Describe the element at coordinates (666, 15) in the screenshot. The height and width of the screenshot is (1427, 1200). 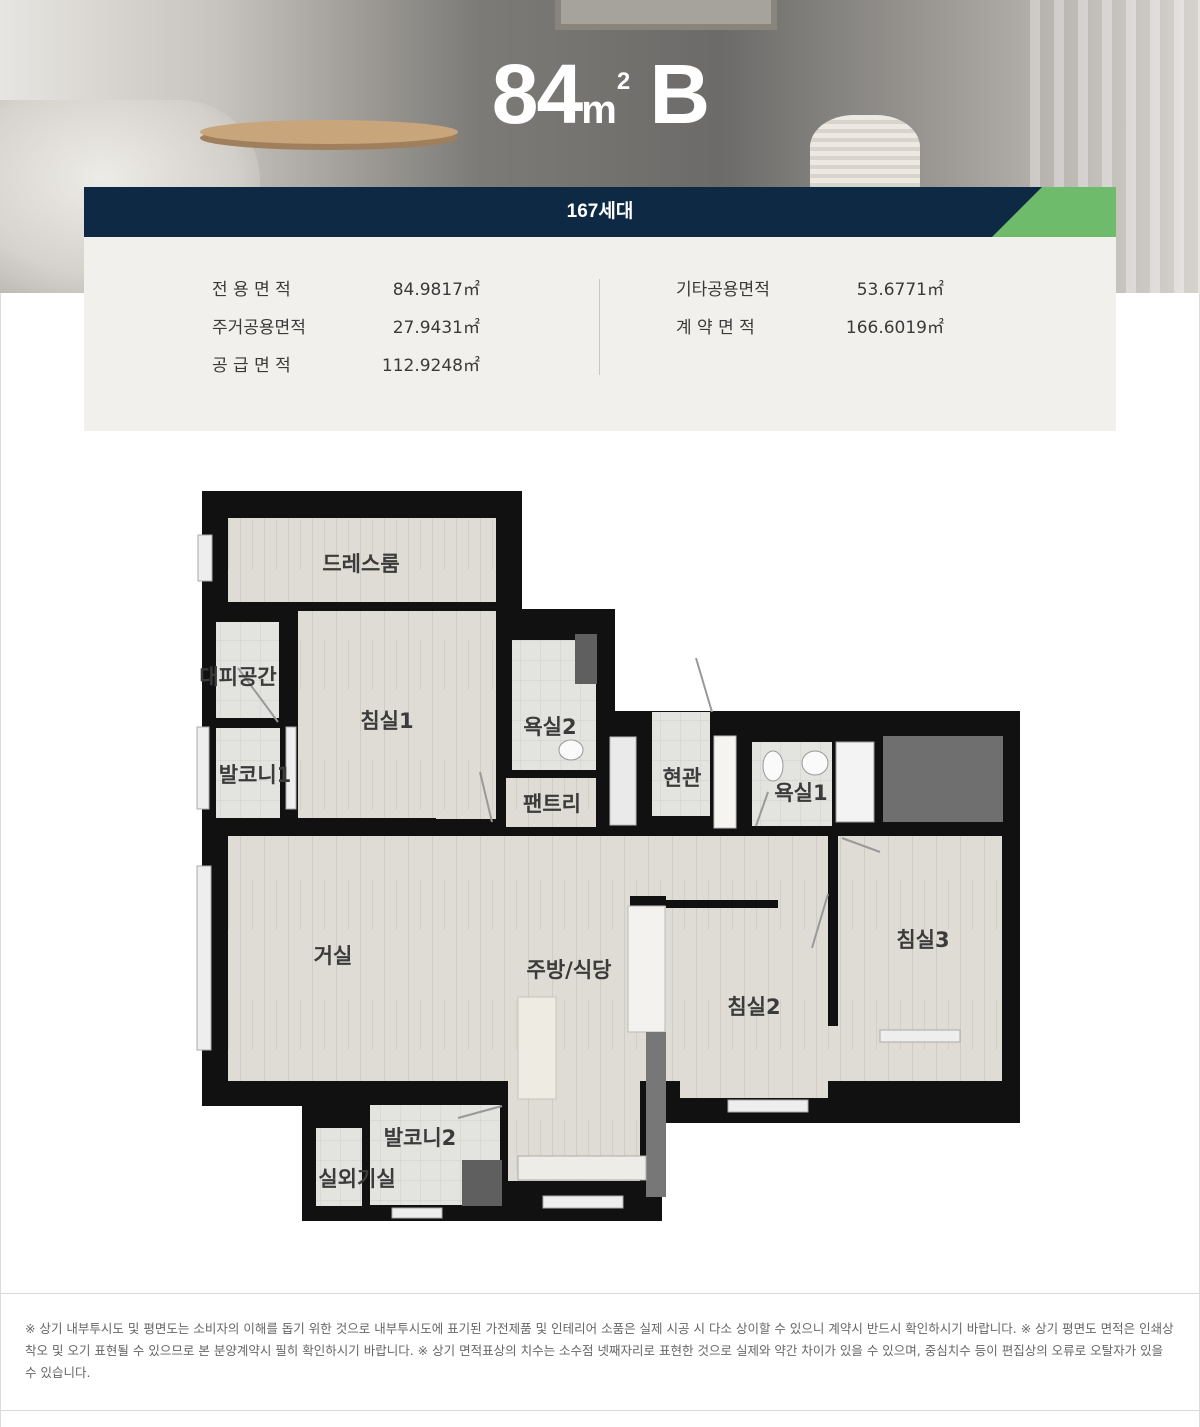
I see `picture-frame-photo-area` at that location.